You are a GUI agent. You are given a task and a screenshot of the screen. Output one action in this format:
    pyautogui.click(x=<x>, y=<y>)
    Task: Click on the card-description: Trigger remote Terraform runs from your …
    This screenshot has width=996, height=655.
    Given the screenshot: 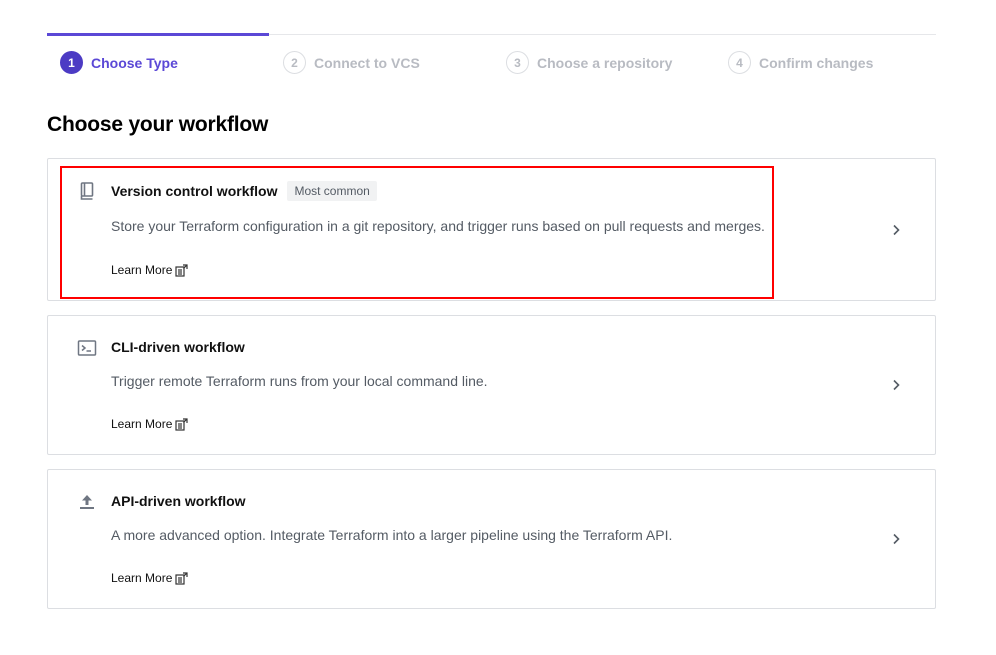 What is the action you would take?
    pyautogui.click(x=299, y=381)
    